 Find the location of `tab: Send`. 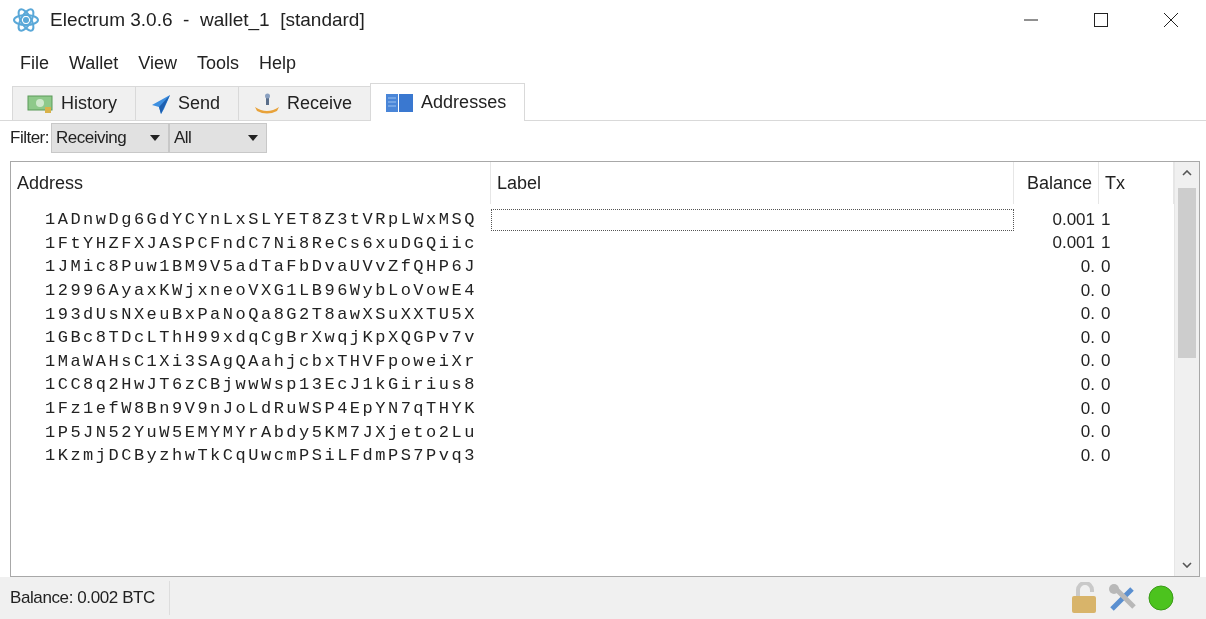

tab: Send is located at coordinates (187, 103).